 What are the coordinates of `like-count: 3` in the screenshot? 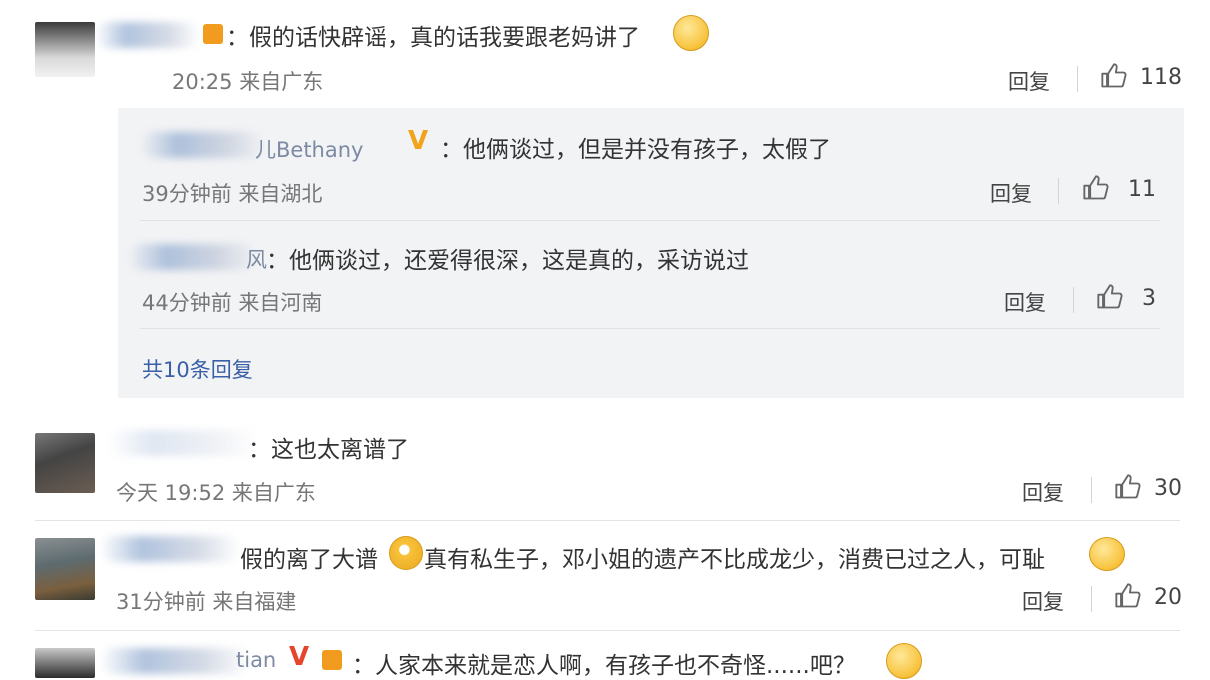 It's located at (1149, 298).